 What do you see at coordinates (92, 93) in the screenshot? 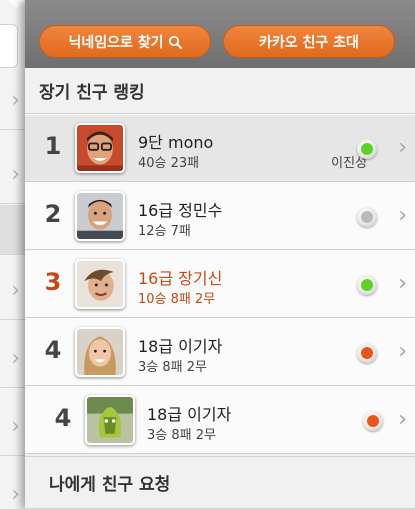
I see `ranking-title: 장기 친구 랭킹` at bounding box center [92, 93].